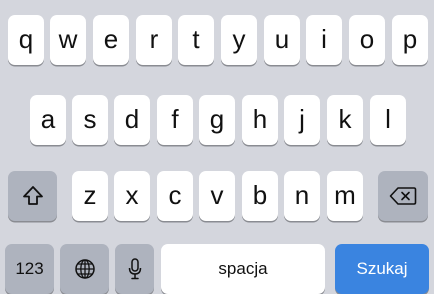 The height and width of the screenshot is (294, 434). I want to click on key-b: b, so click(260, 196).